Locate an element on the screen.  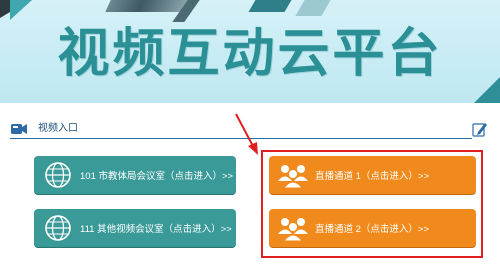
section-title: 视频入口 is located at coordinates (58, 128).